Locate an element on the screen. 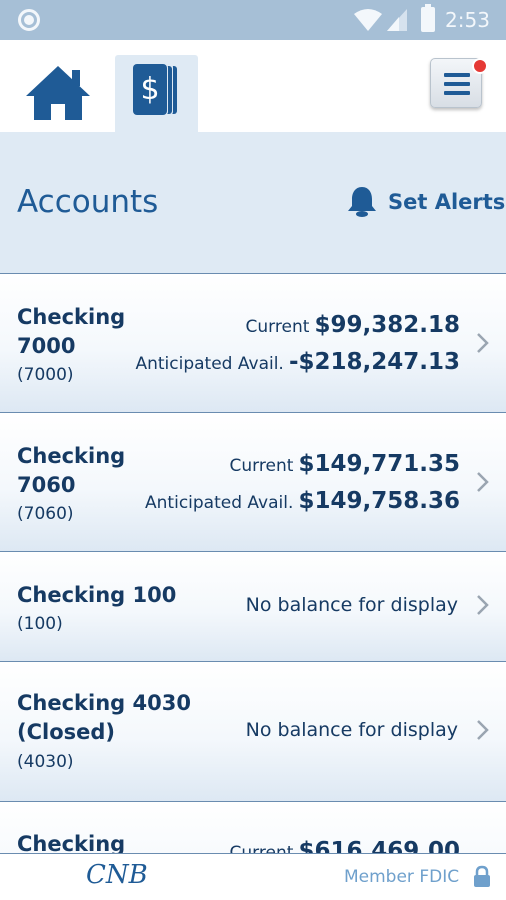 The image size is (506, 900). bank-logo: CNB is located at coordinates (117, 875).